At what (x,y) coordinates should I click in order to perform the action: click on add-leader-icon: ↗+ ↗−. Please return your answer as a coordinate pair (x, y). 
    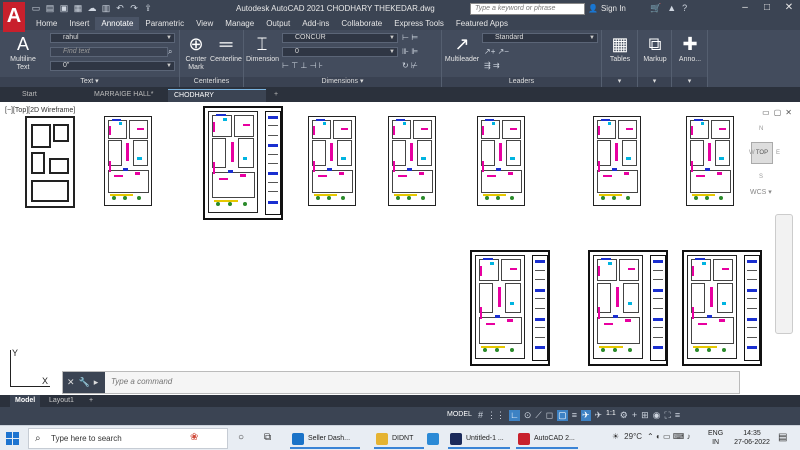
    Looking at the image, I should click on (496, 51).